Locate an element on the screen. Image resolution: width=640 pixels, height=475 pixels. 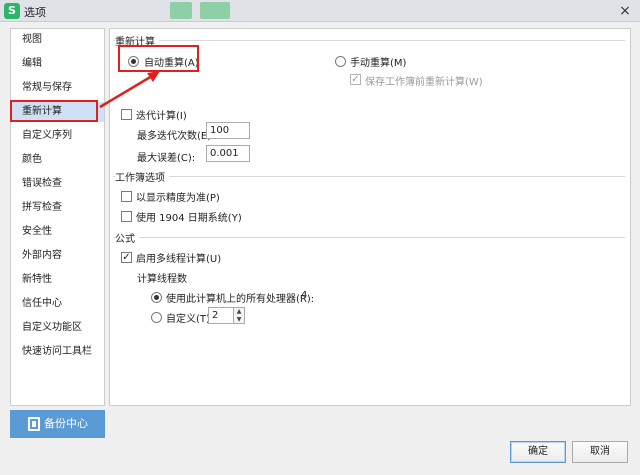
section-title-workbook: 工作簿选项 is located at coordinates (142, 176).